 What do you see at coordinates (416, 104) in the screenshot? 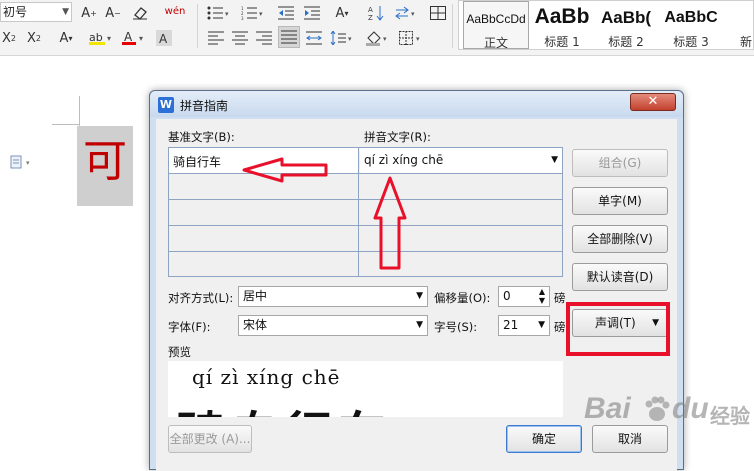
I see `dialog-titlebar: W 拼音指南 ✕` at bounding box center [416, 104].